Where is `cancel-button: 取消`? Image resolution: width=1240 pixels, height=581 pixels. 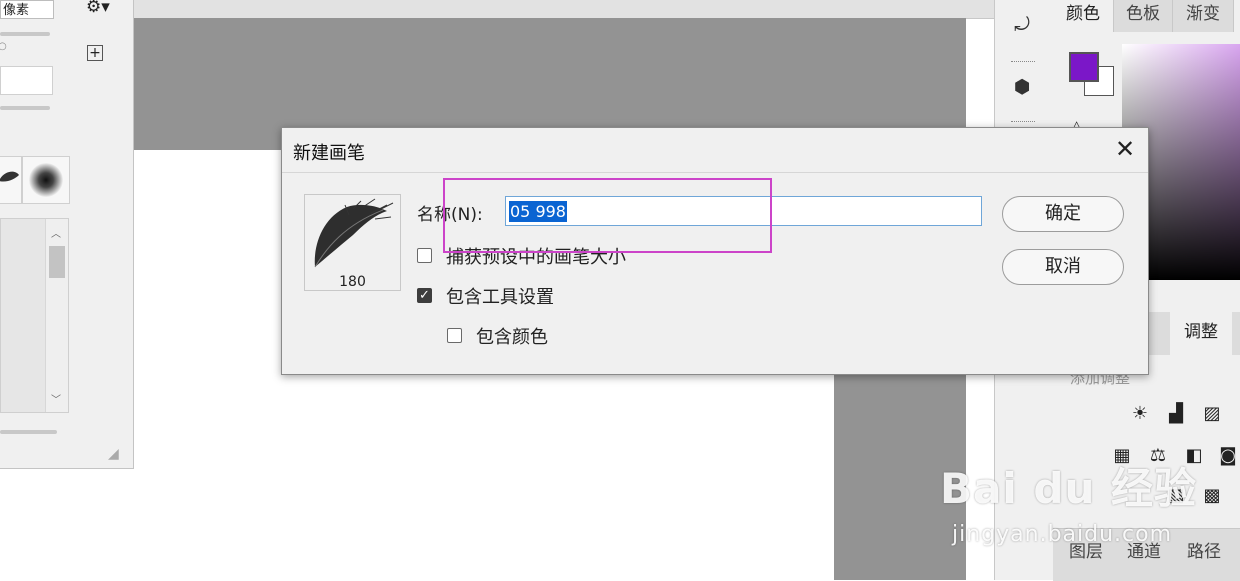
cancel-button: 取消 is located at coordinates (1063, 267).